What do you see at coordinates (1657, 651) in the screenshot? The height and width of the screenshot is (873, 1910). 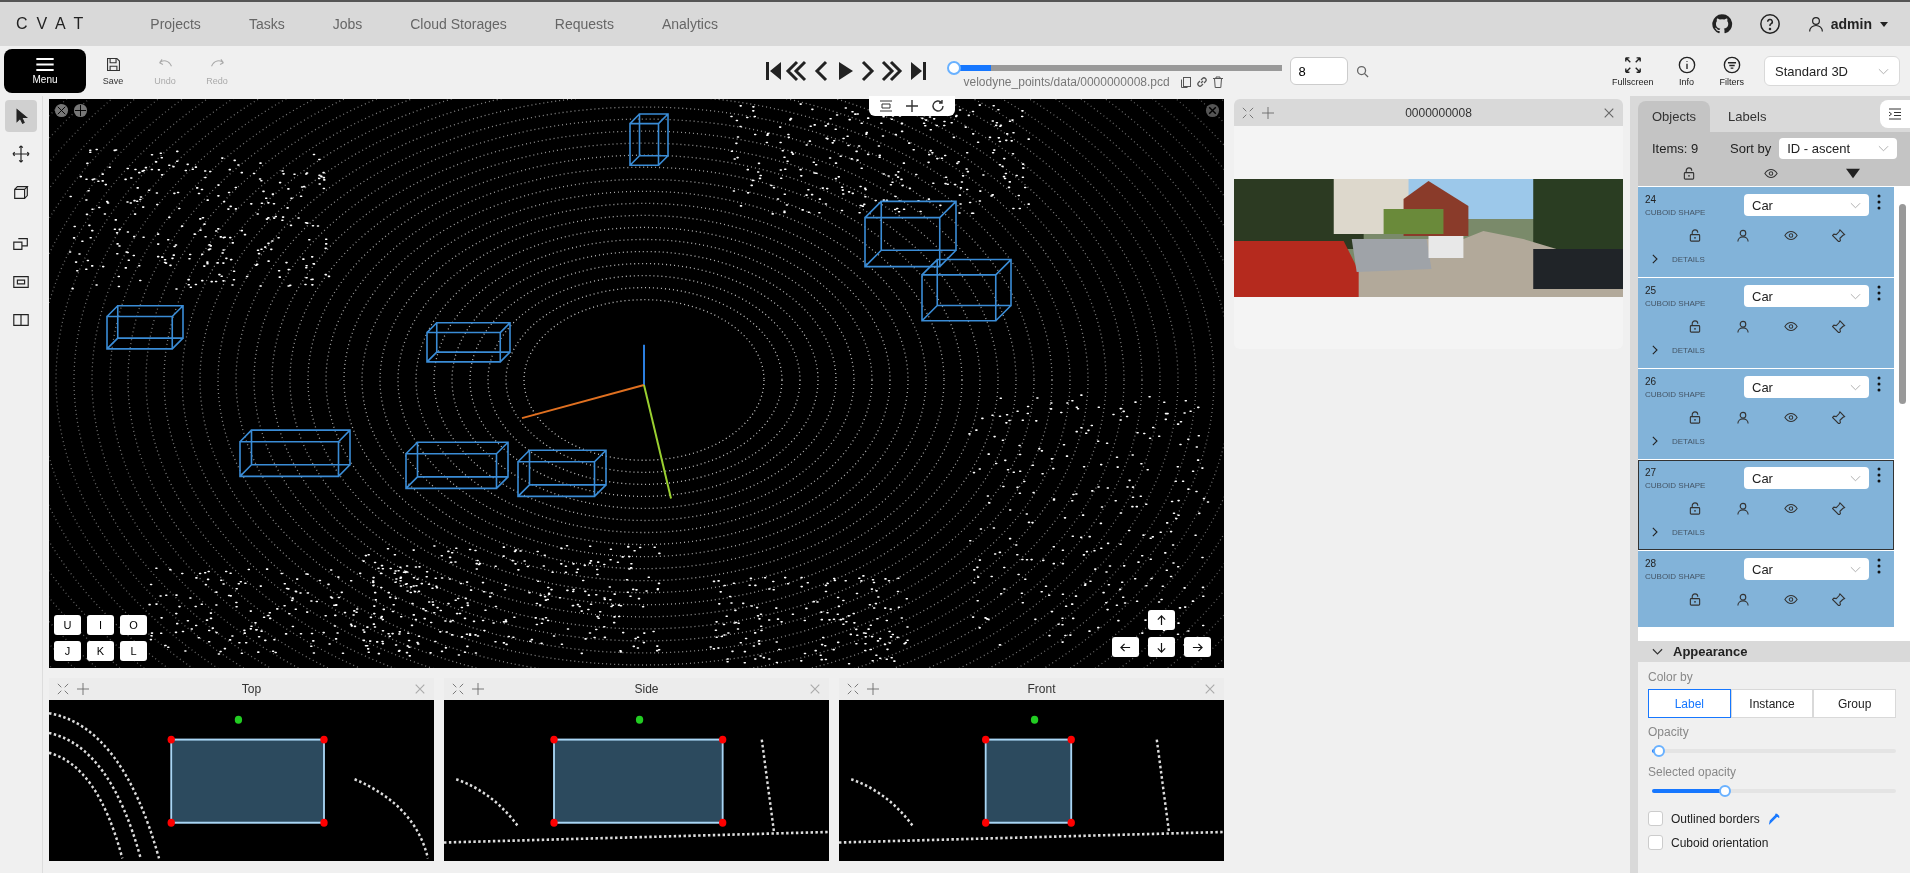 I see `chevron-down-icon` at bounding box center [1657, 651].